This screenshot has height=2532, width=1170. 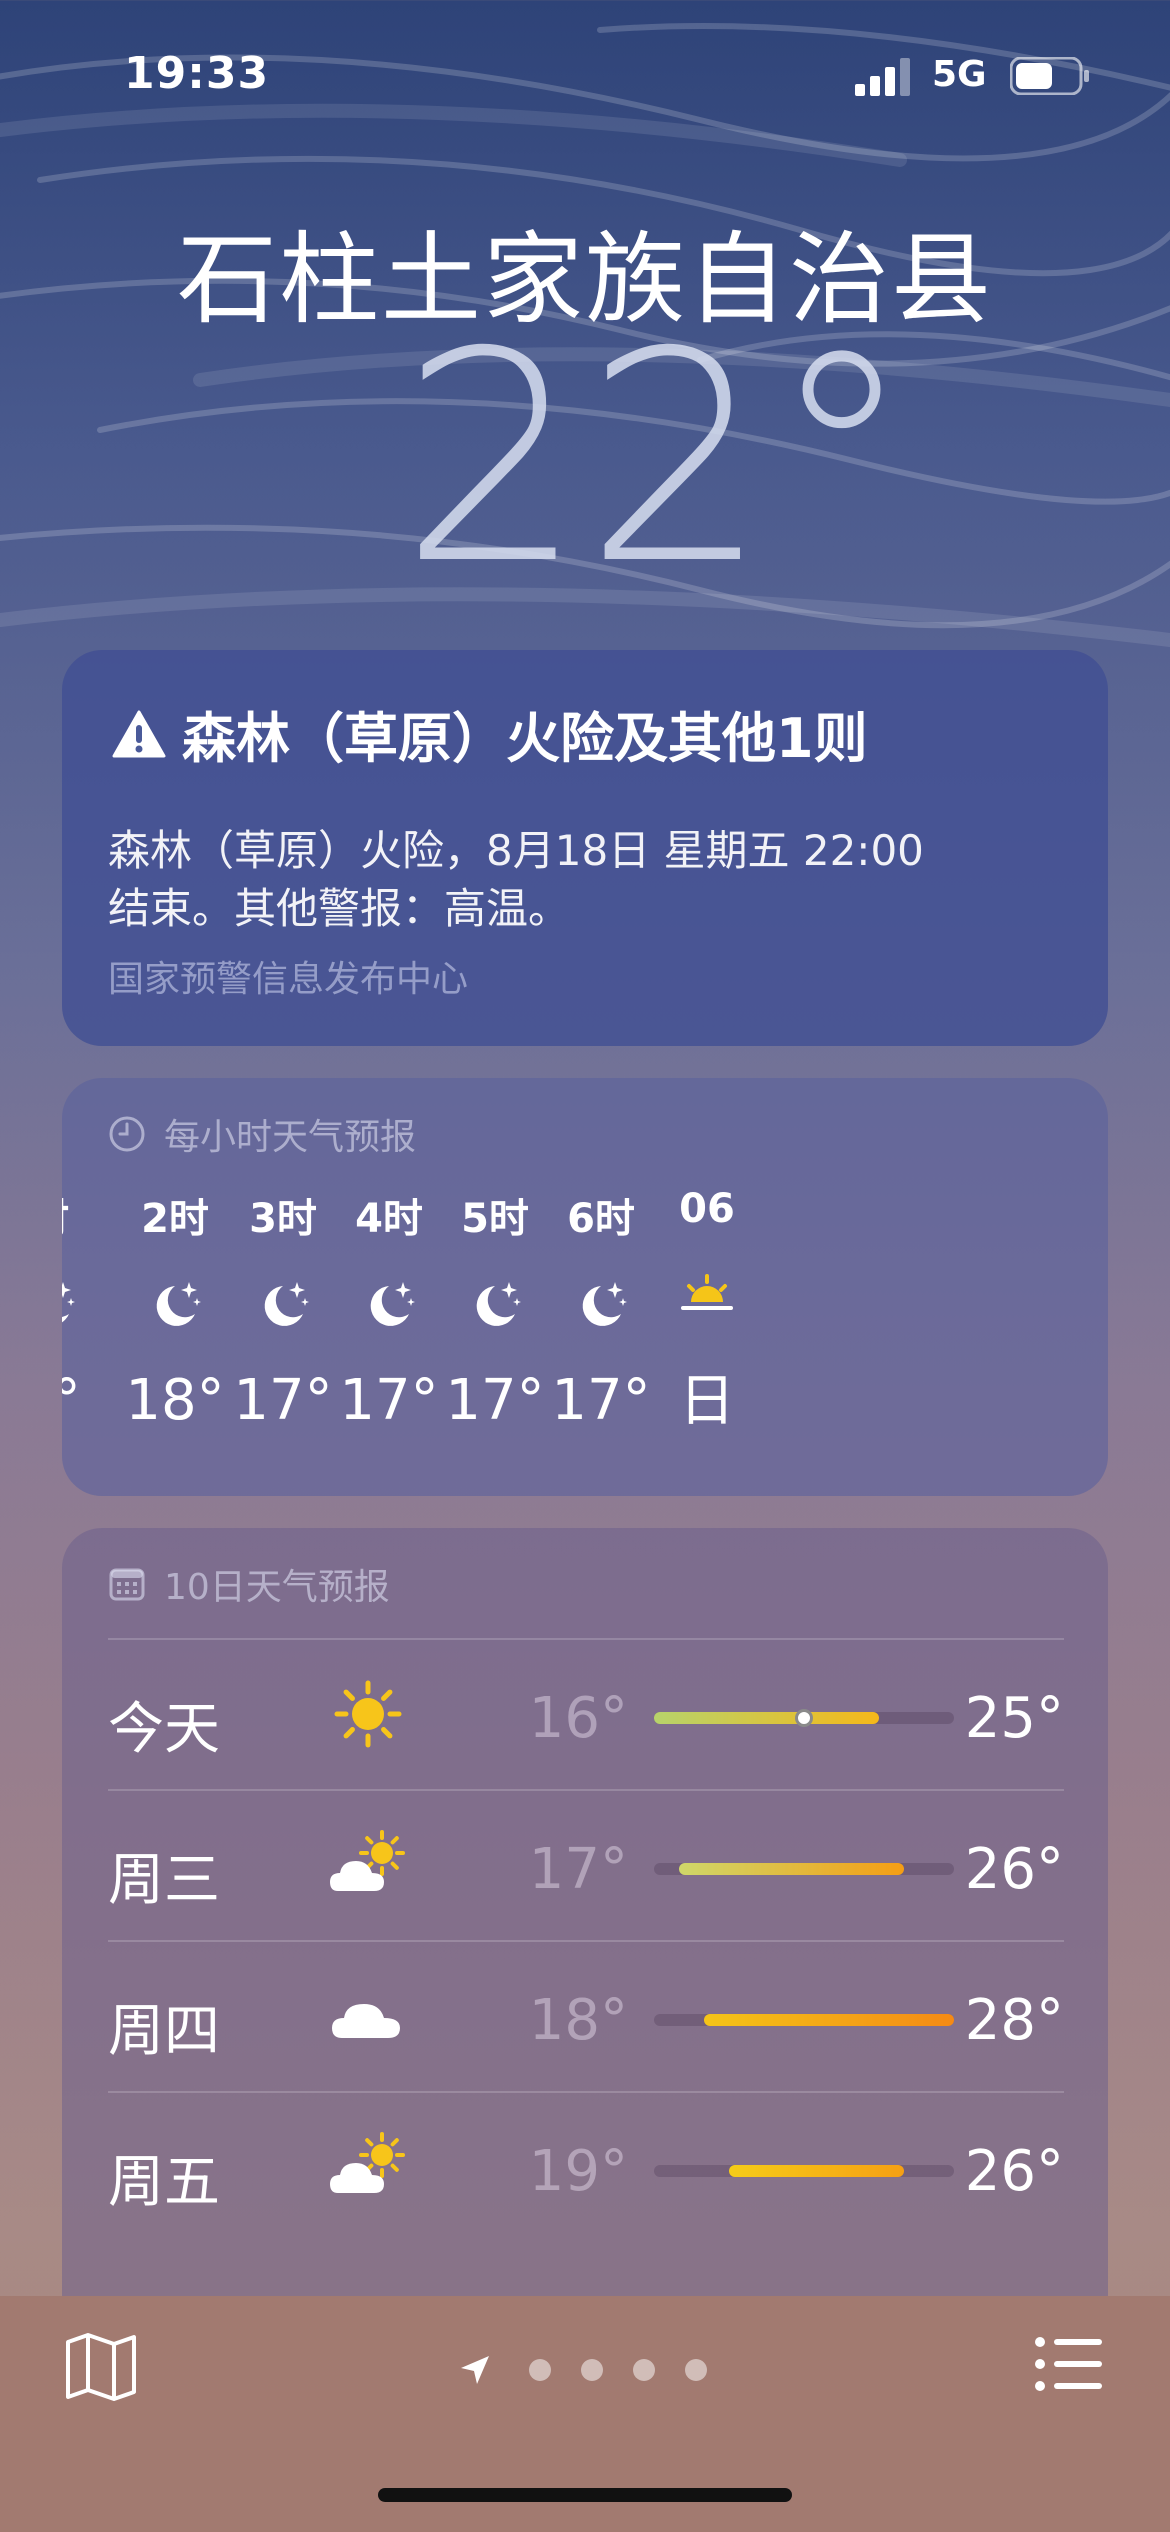 What do you see at coordinates (164, 2031) in the screenshot?
I see `day-name: 周四` at bounding box center [164, 2031].